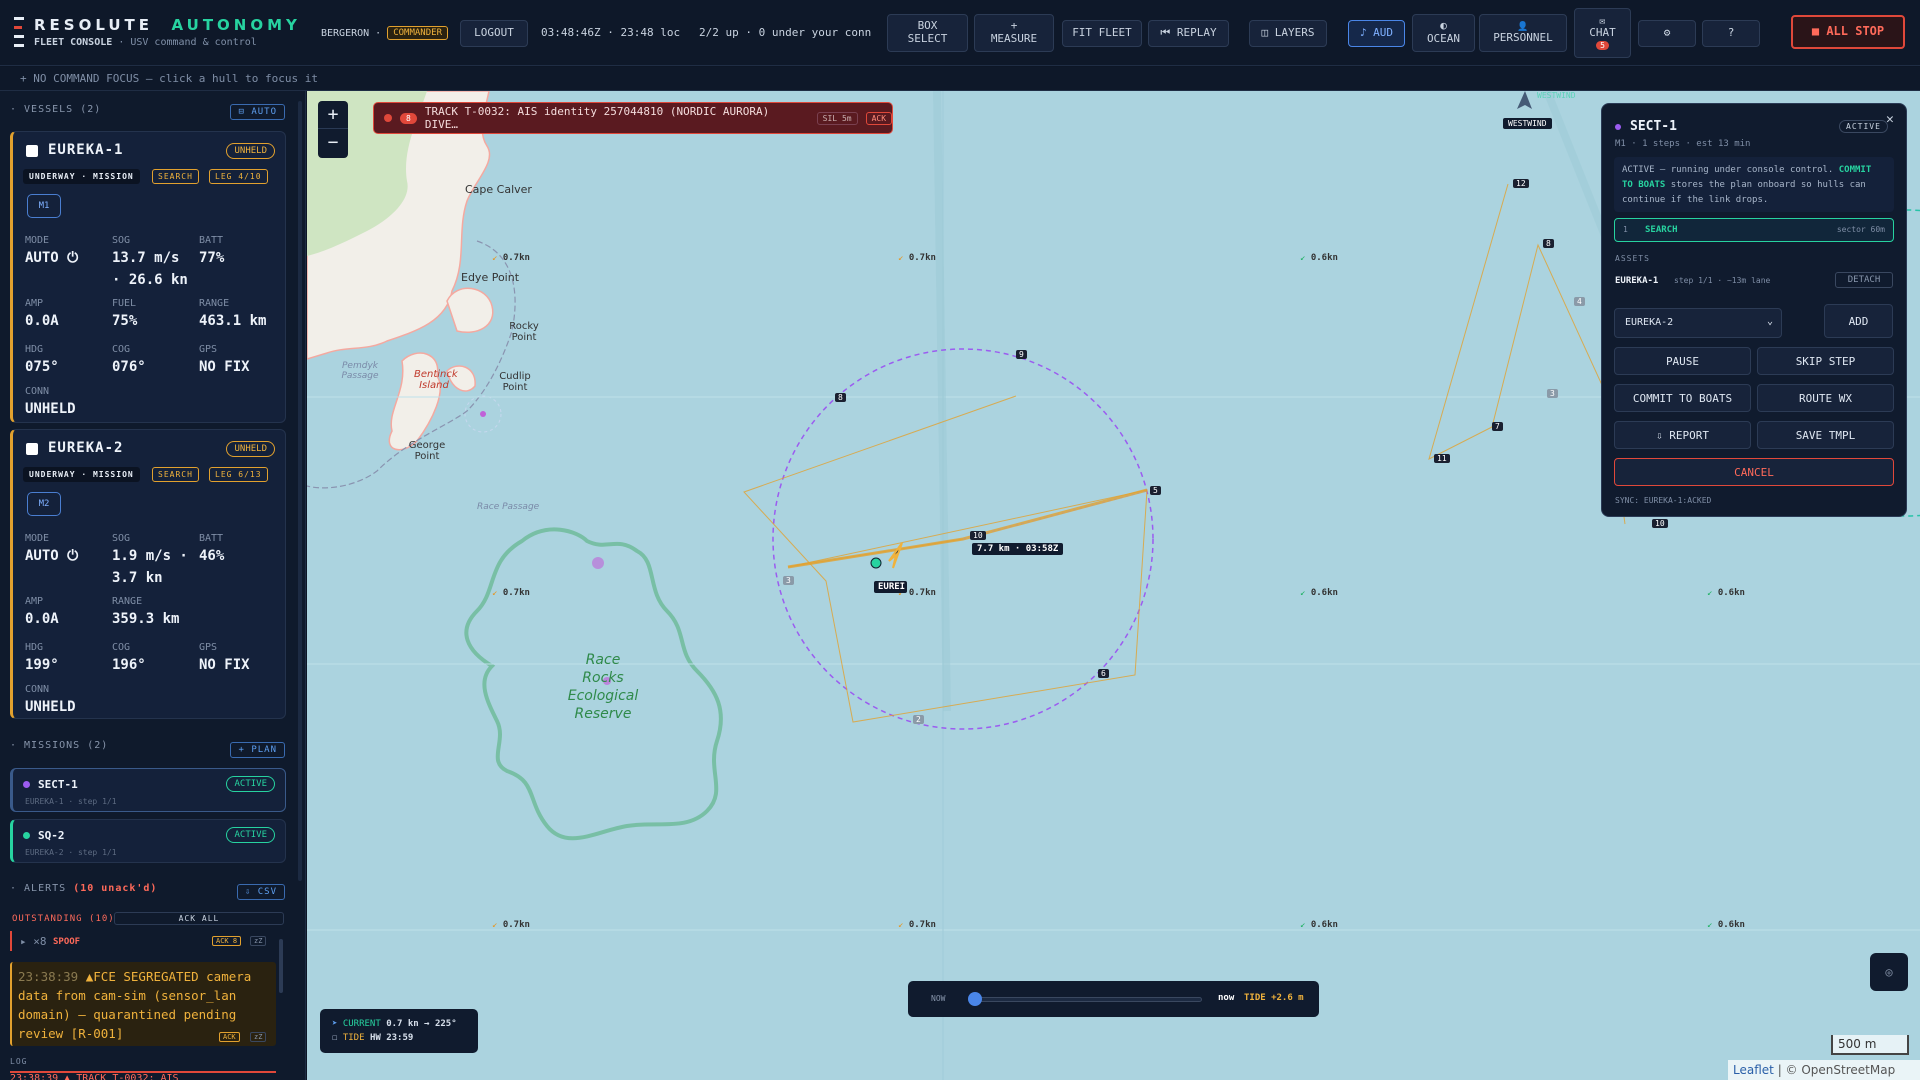 The image size is (1920, 1080). Describe the element at coordinates (1682, 398) in the screenshot. I see `commit-to-boats-button: COMMIT TO BOATS` at that location.